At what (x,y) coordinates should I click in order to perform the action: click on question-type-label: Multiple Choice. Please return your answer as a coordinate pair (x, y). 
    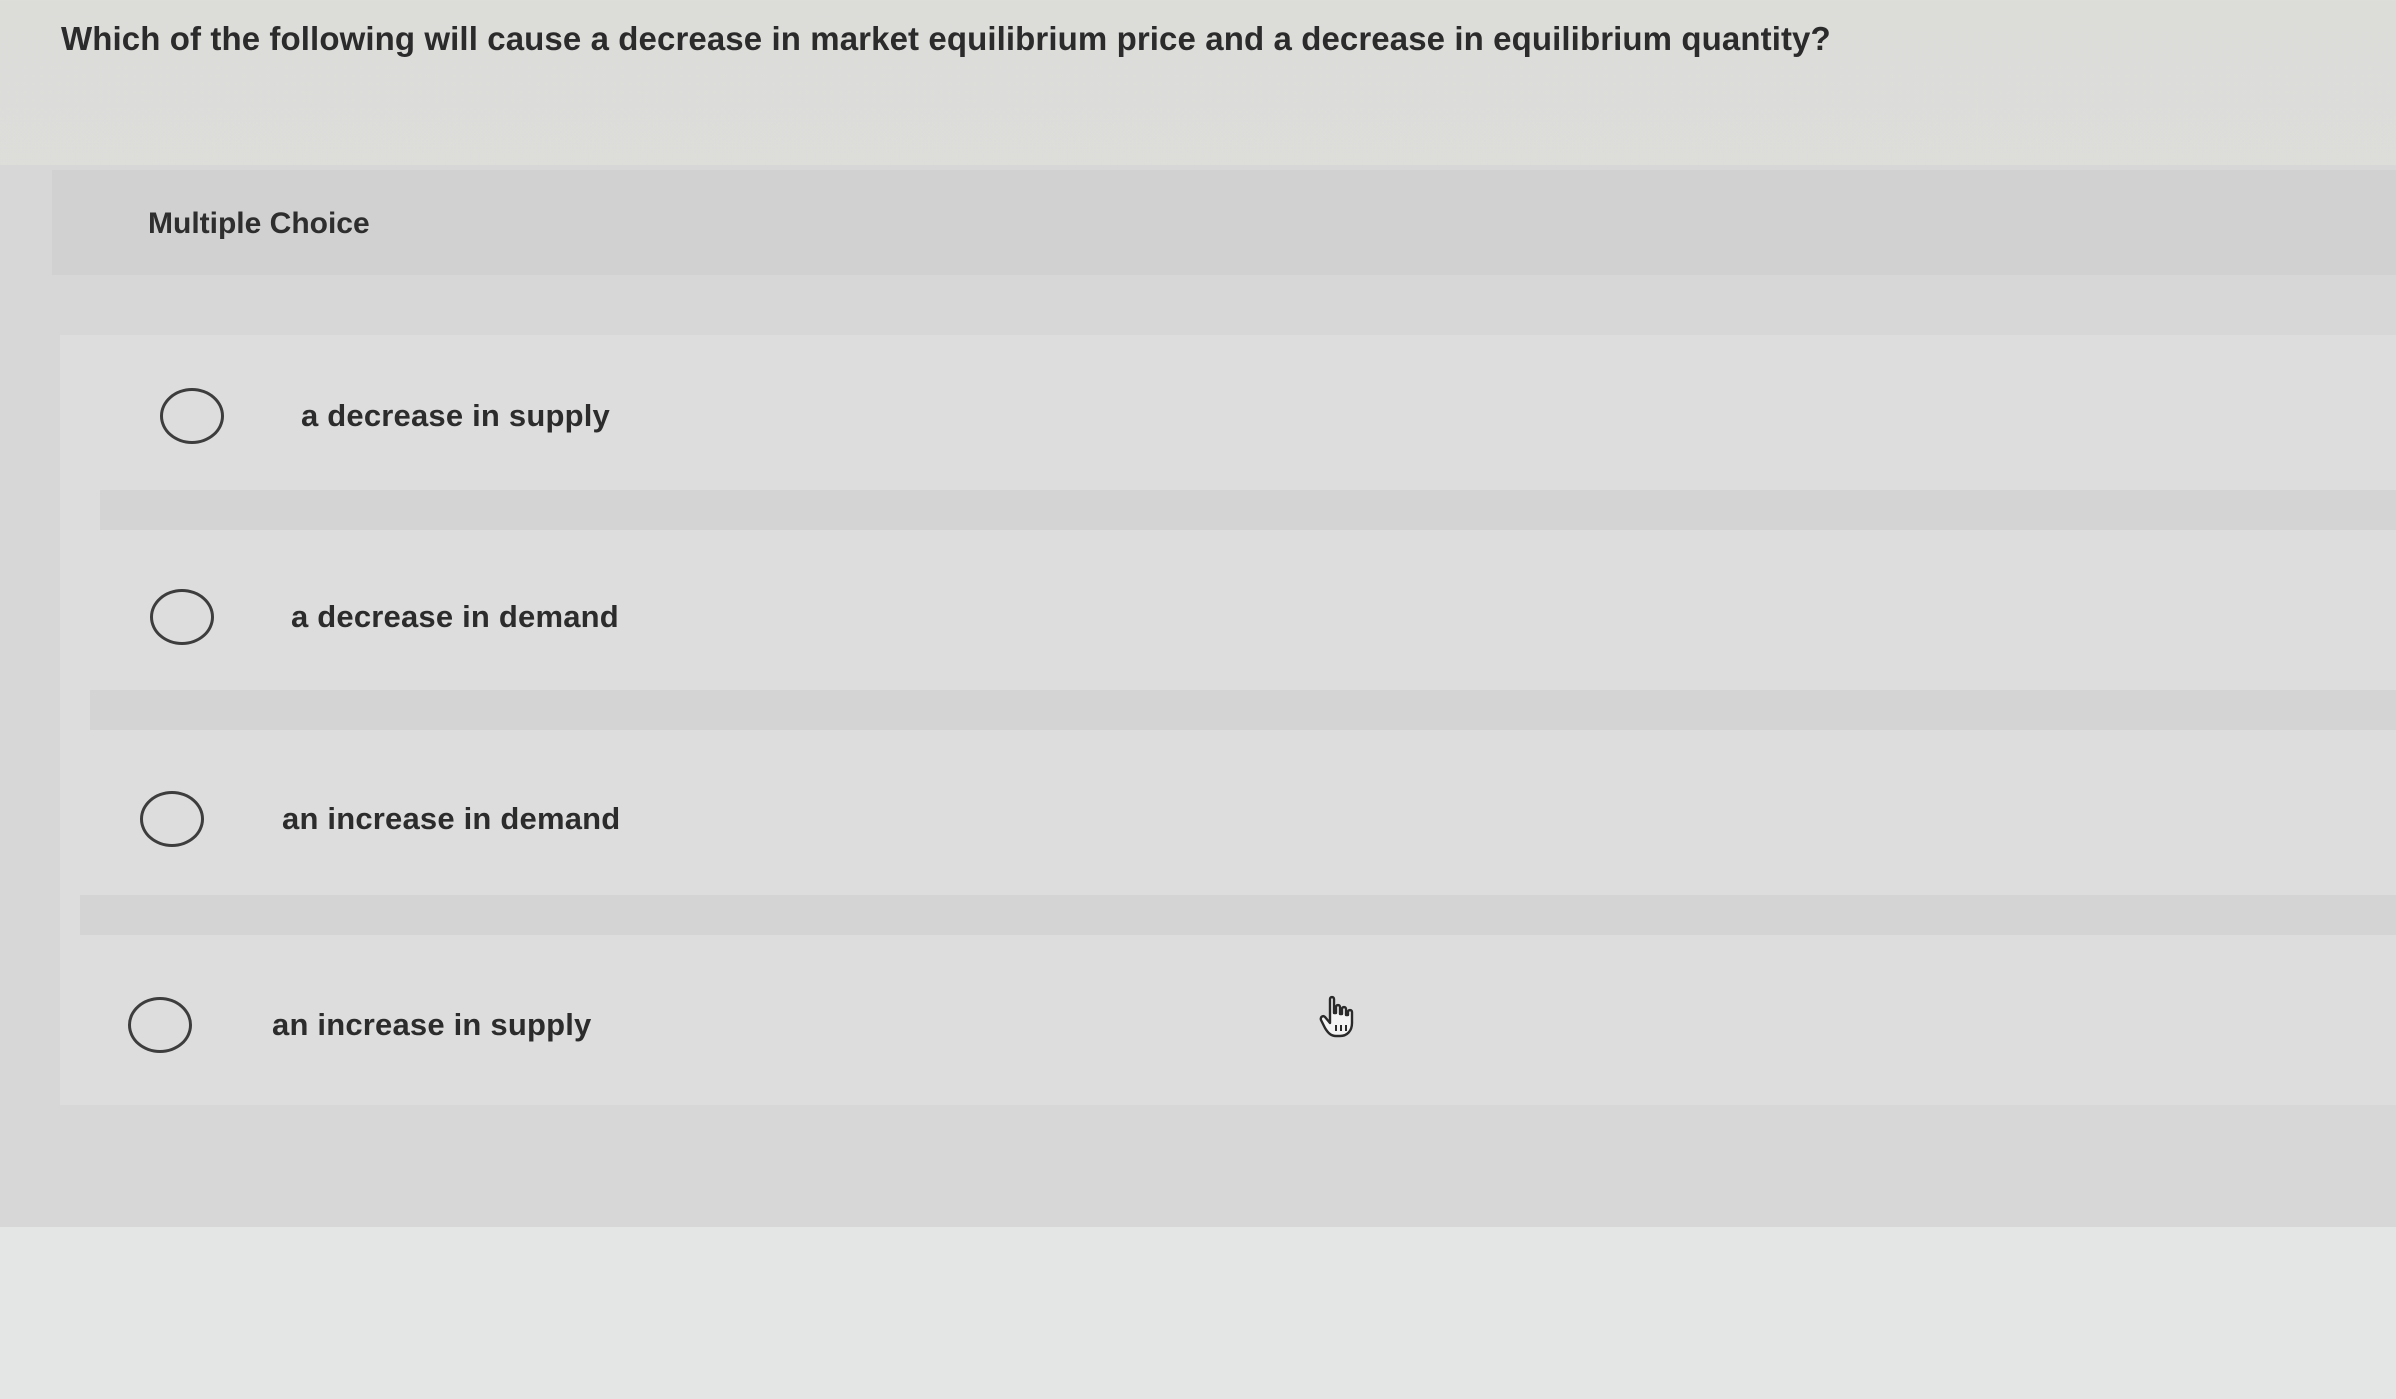
    Looking at the image, I should click on (259, 223).